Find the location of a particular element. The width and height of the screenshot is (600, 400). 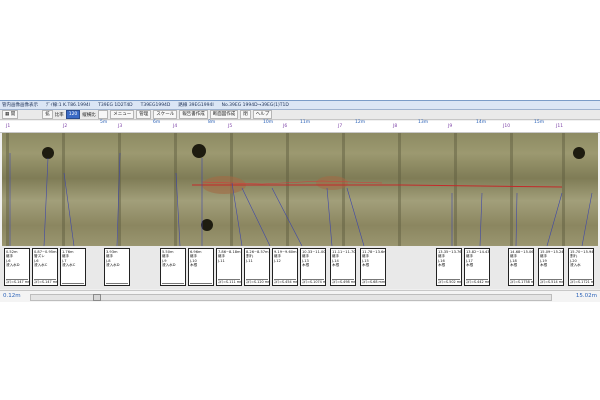

distance-label: 5m is located at coordinates (104, 122).